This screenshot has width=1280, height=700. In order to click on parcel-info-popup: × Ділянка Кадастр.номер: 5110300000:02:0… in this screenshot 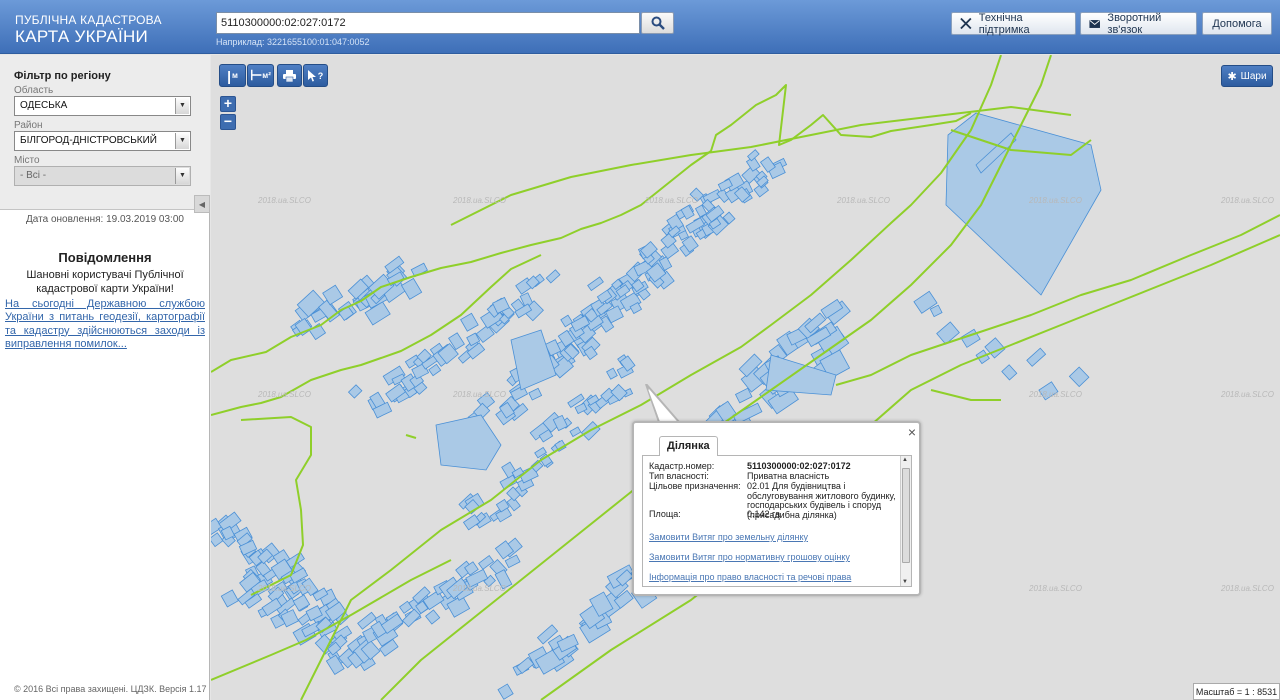, I will do `click(776, 508)`.